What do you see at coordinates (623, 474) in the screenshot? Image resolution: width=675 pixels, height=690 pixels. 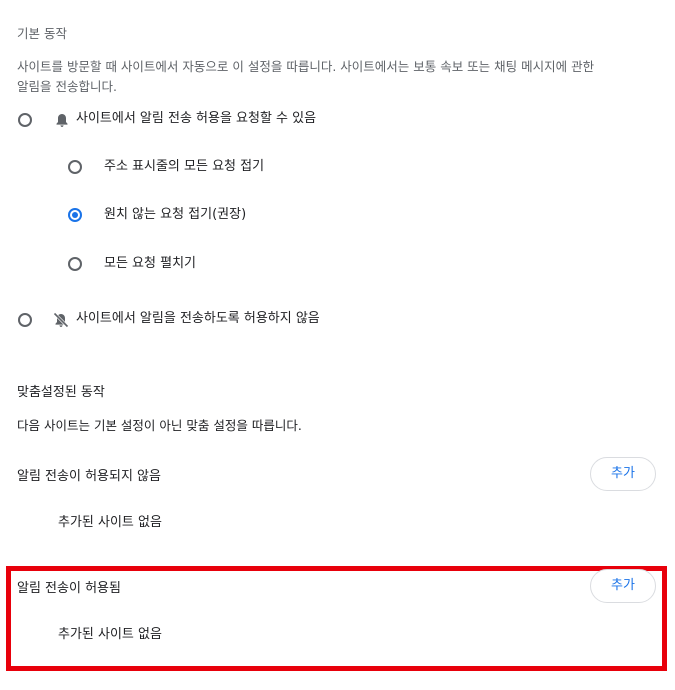 I see `not-allowed-add-button: 추가` at bounding box center [623, 474].